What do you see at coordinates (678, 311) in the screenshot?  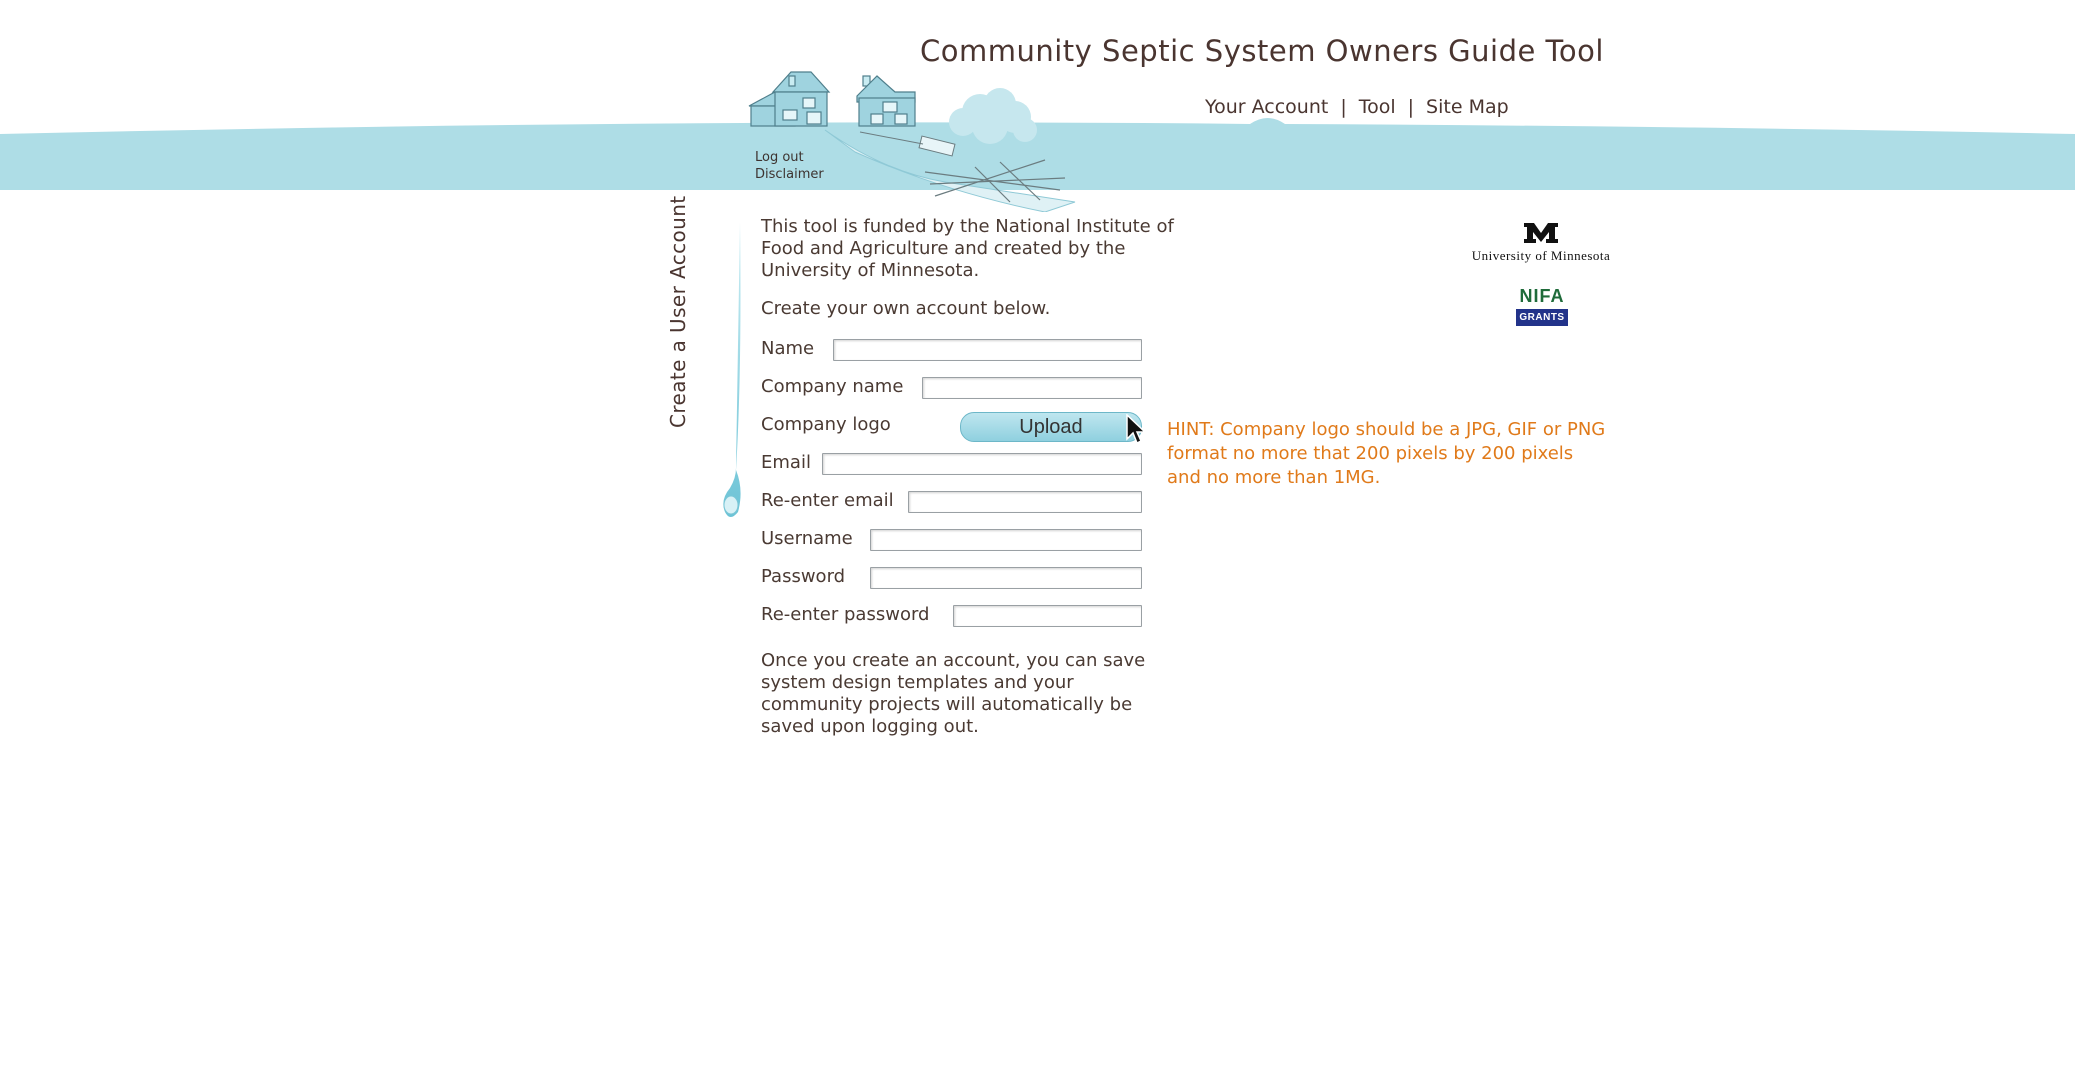 I see `section-title-text: Create a User Account` at bounding box center [678, 311].